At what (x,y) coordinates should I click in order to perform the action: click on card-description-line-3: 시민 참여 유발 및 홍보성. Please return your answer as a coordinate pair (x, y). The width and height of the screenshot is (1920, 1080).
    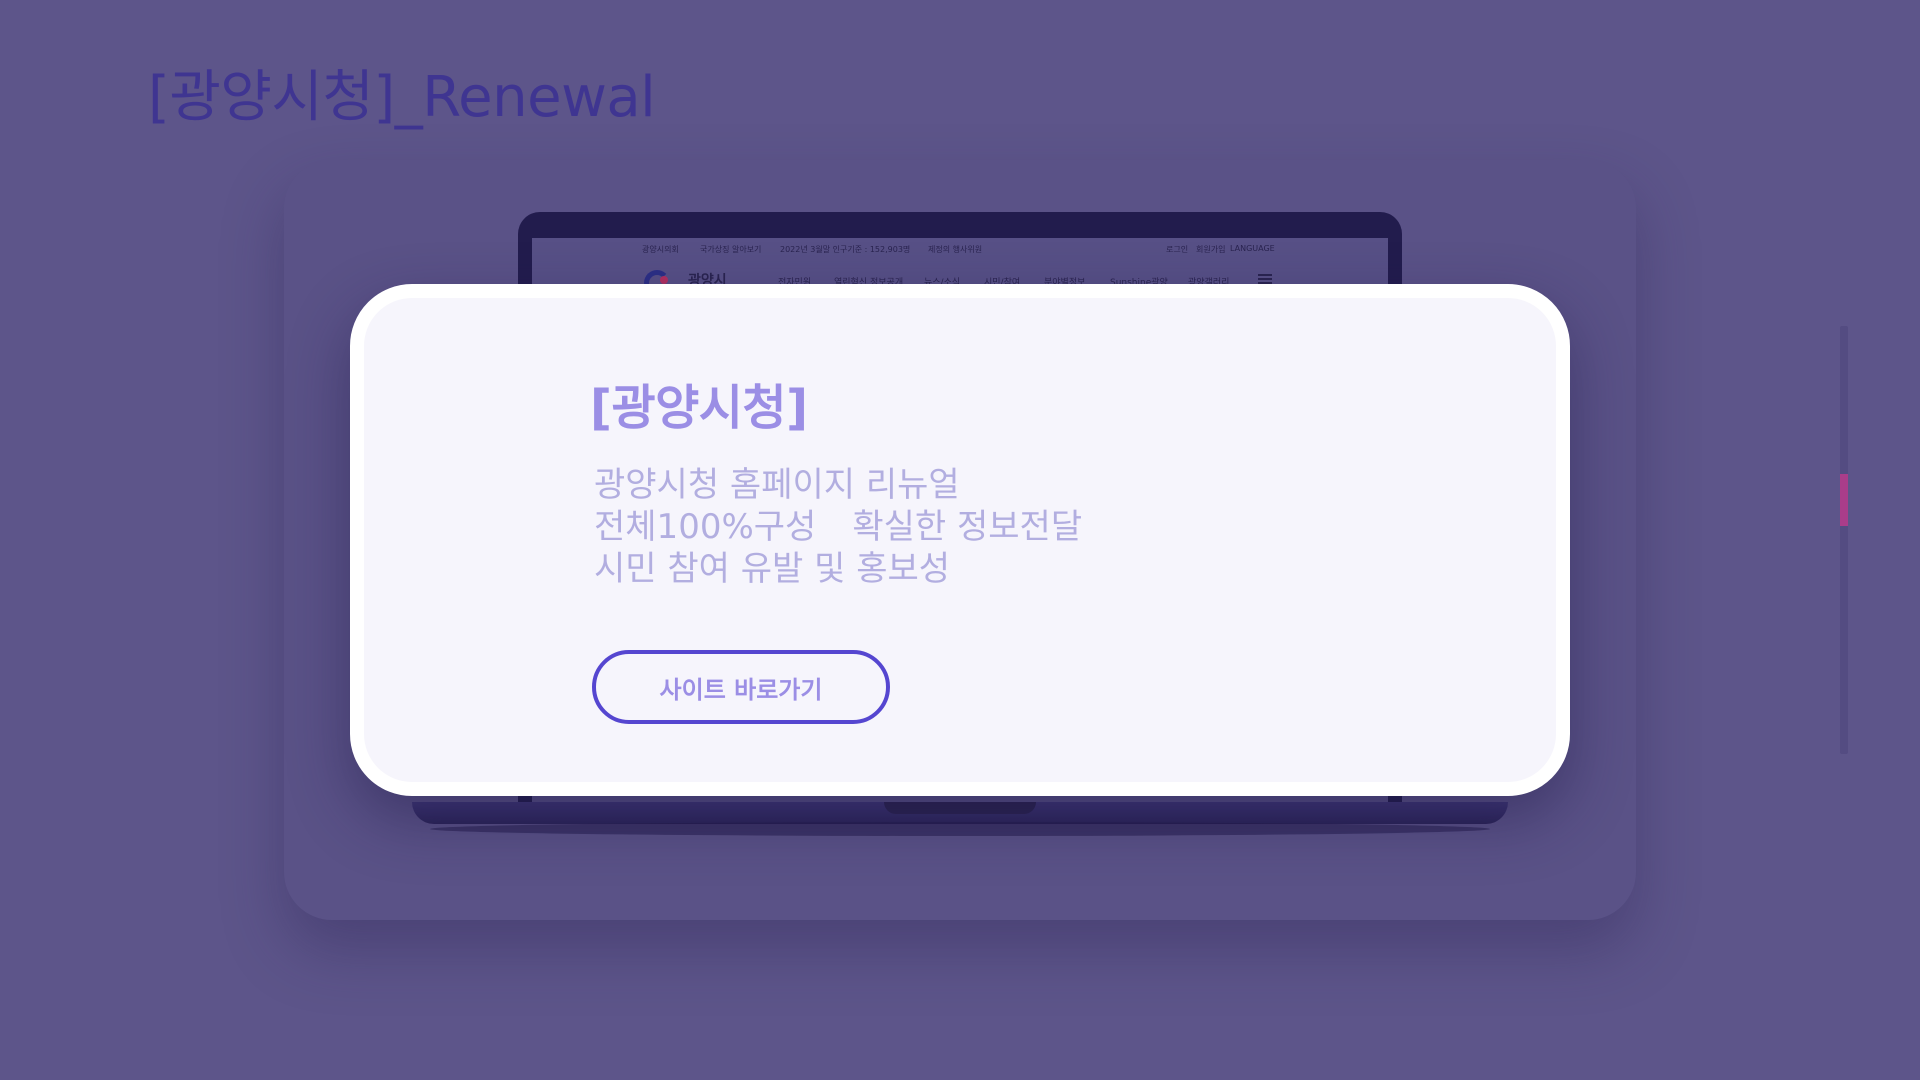
    Looking at the image, I should click on (772, 569).